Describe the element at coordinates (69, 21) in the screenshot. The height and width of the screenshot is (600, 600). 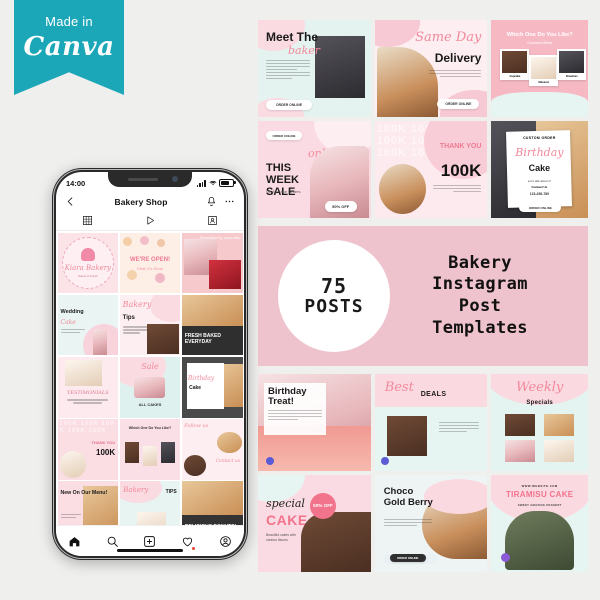
I see `badge-made-in-label: Made in` at that location.